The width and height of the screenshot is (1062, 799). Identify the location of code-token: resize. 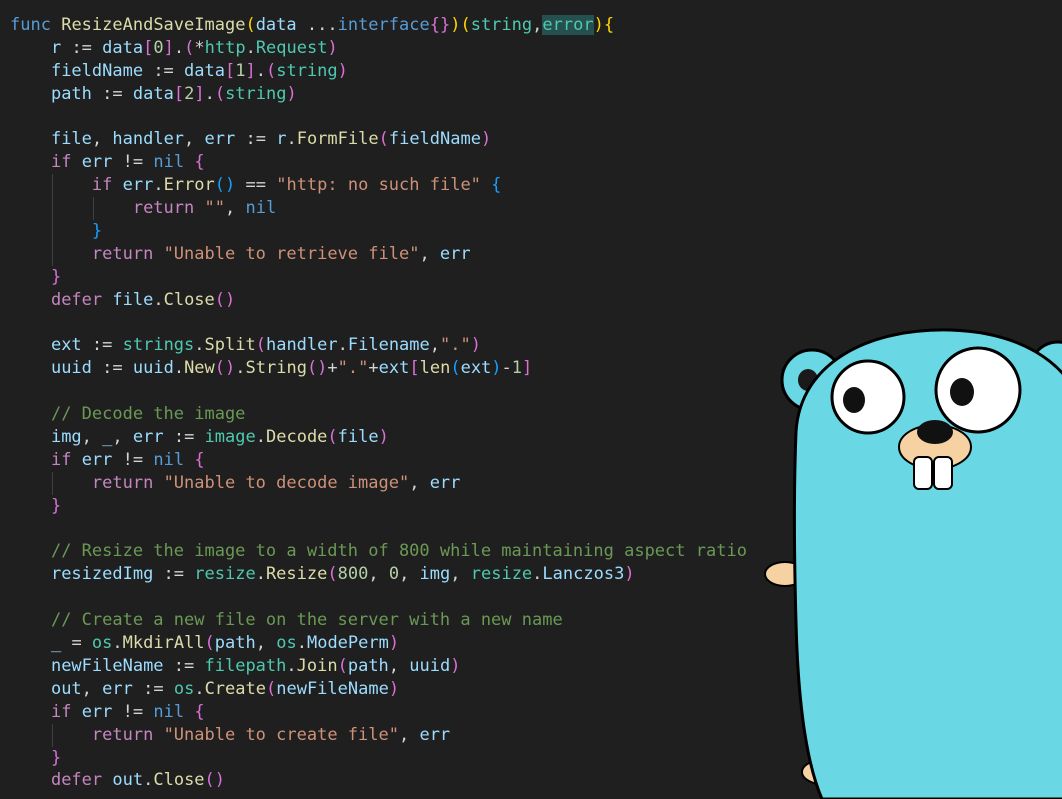
(501, 574).